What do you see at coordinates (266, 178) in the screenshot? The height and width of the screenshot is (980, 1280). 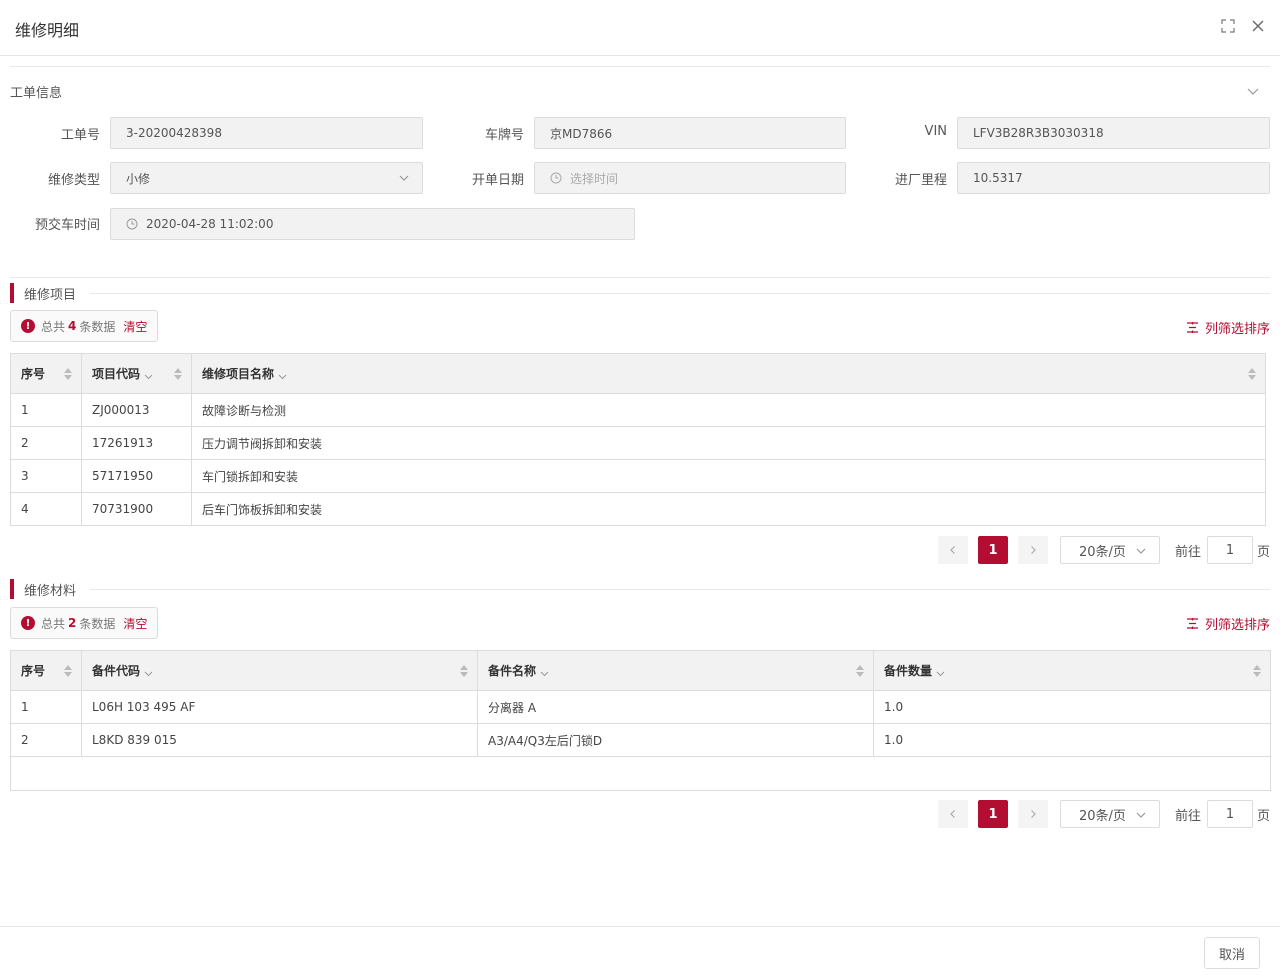 I see `repair-type-select: 小修` at bounding box center [266, 178].